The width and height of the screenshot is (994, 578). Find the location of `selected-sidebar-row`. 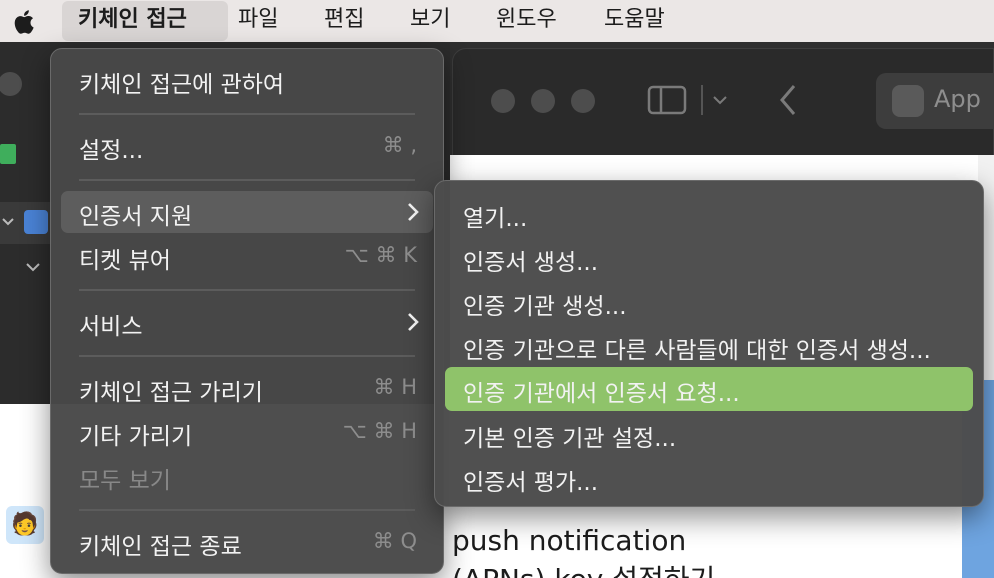

selected-sidebar-row is located at coordinates (26, 223).